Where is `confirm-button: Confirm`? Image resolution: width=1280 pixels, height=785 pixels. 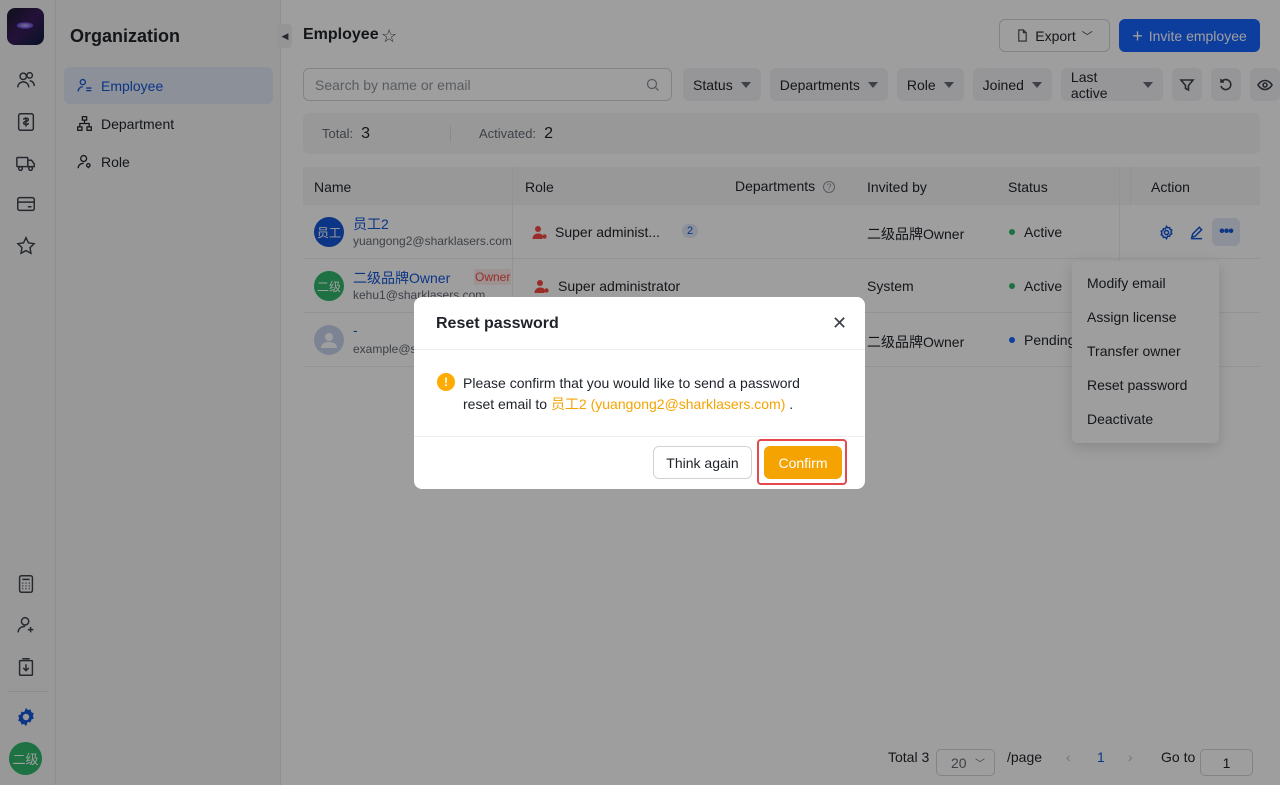
confirm-button: Confirm is located at coordinates (803, 462).